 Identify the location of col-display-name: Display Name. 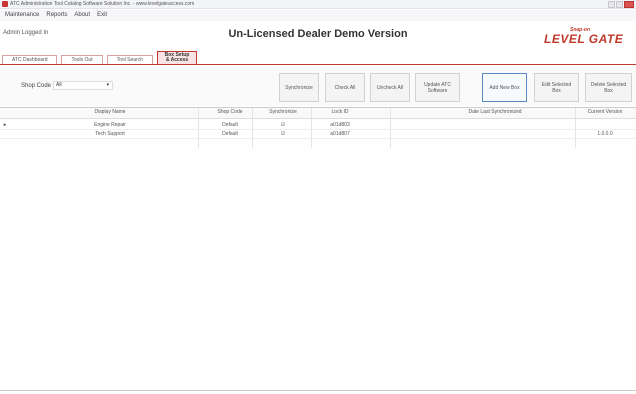
(110, 112).